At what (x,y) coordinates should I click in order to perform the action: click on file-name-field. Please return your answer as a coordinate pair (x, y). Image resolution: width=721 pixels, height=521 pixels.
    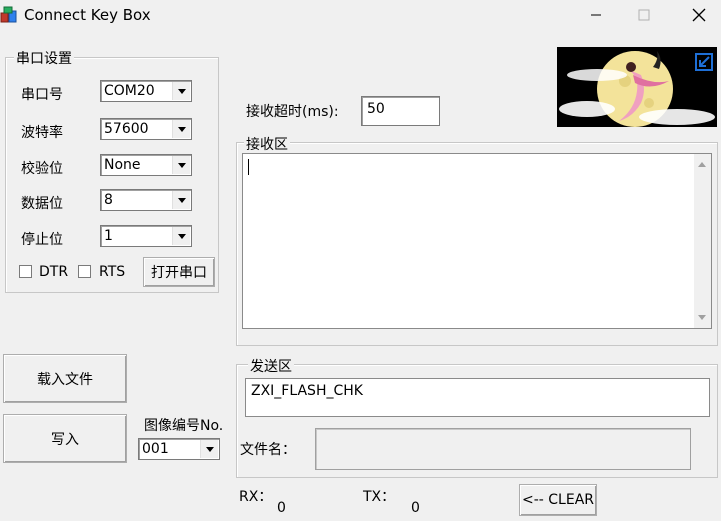
    Looking at the image, I should click on (503, 449).